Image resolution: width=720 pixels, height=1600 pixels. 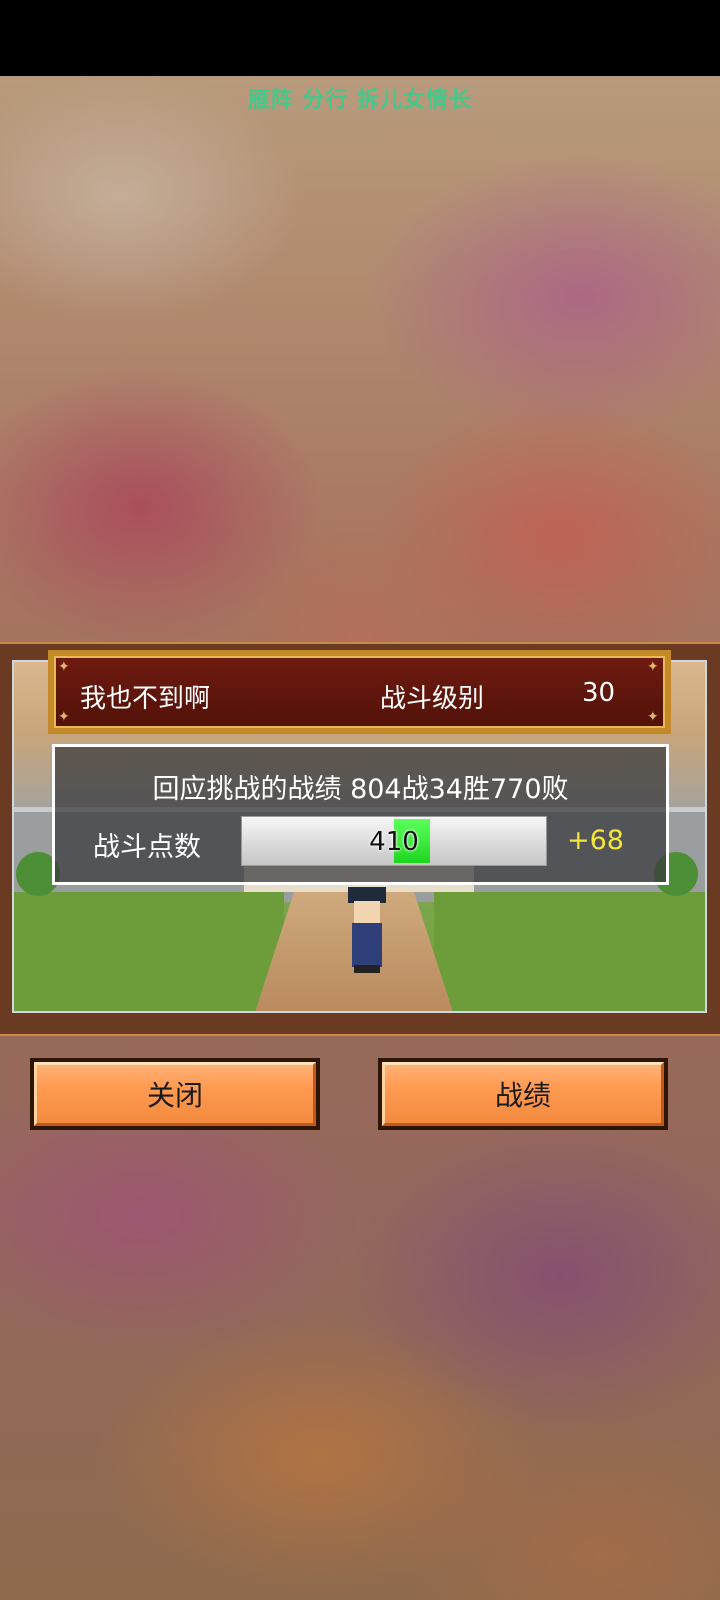 What do you see at coordinates (367, 969) in the screenshot?
I see `character-feet` at bounding box center [367, 969].